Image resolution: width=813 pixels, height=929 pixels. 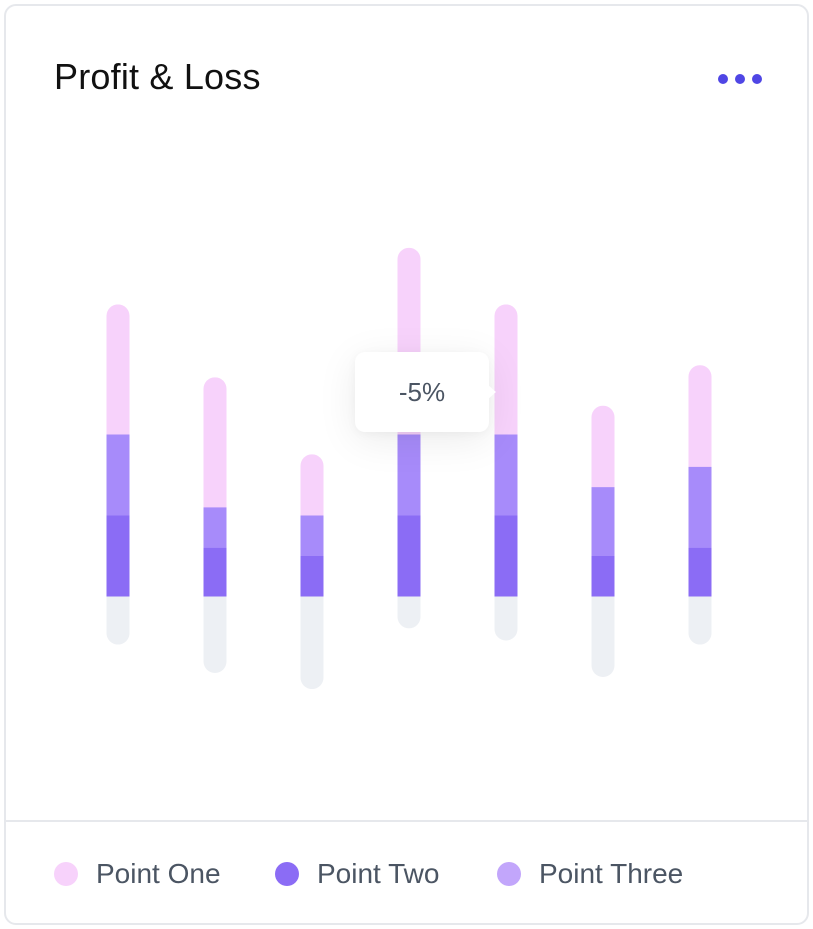 I want to click on chart-legend: Point One Point Two Point Three, so click(x=406, y=874).